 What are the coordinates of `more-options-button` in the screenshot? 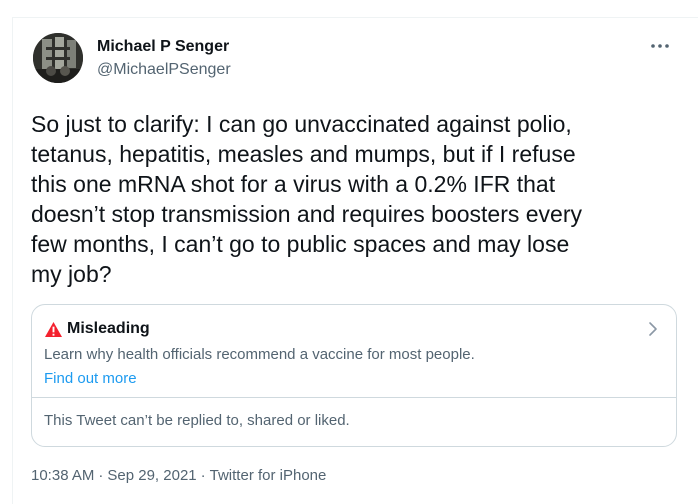 It's located at (660, 46).